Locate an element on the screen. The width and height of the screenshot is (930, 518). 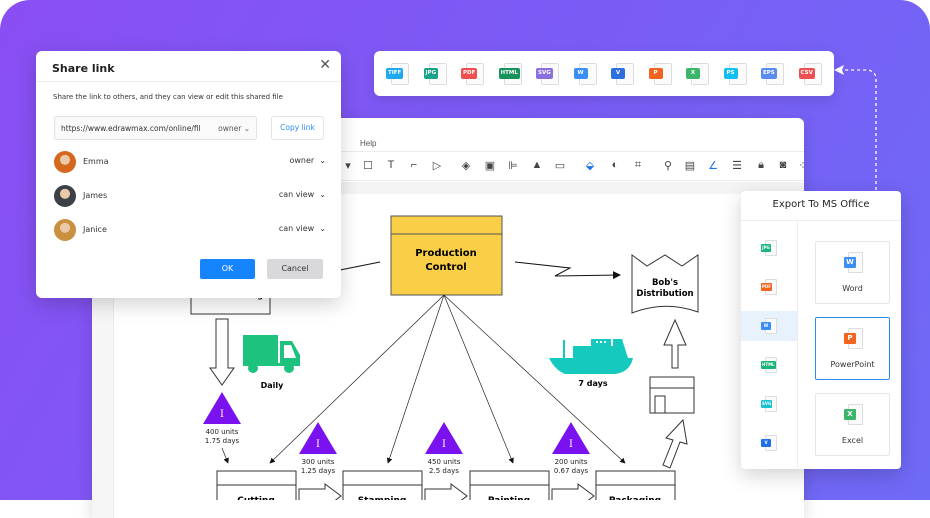
file-jpg-icon: JPG is located at coordinates (769, 248).